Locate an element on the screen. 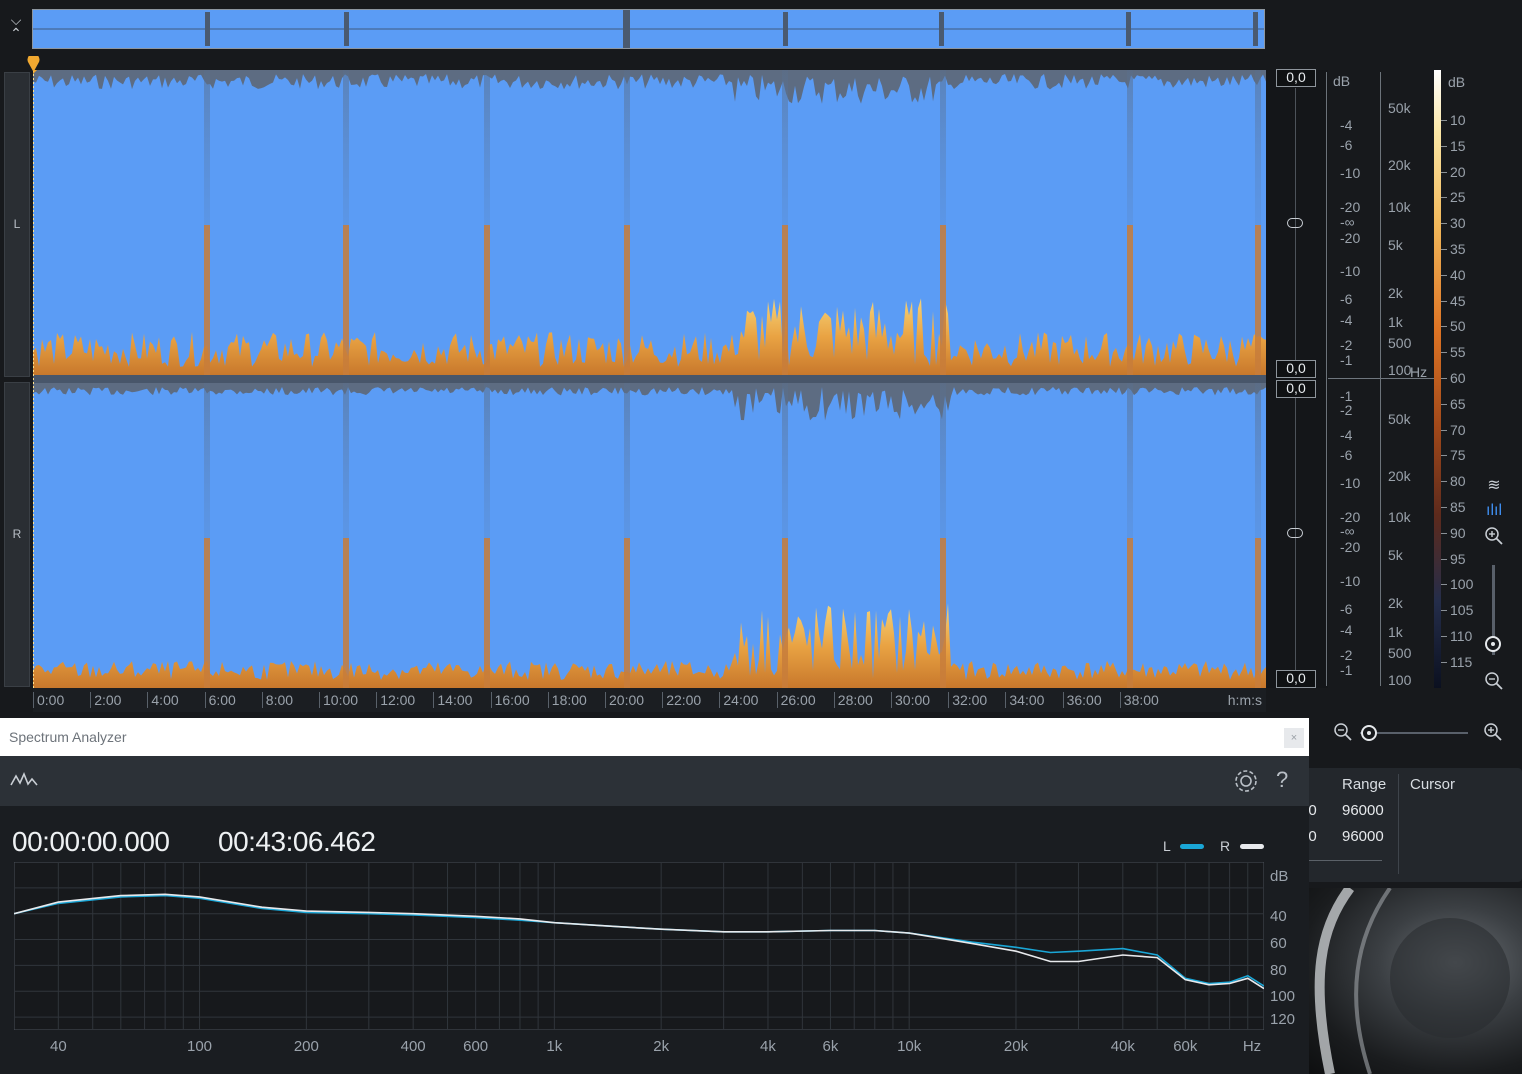 Image resolution: width=1522 pixels, height=1074 pixels. db-tick-label: -10 is located at coordinates (1350, 483).